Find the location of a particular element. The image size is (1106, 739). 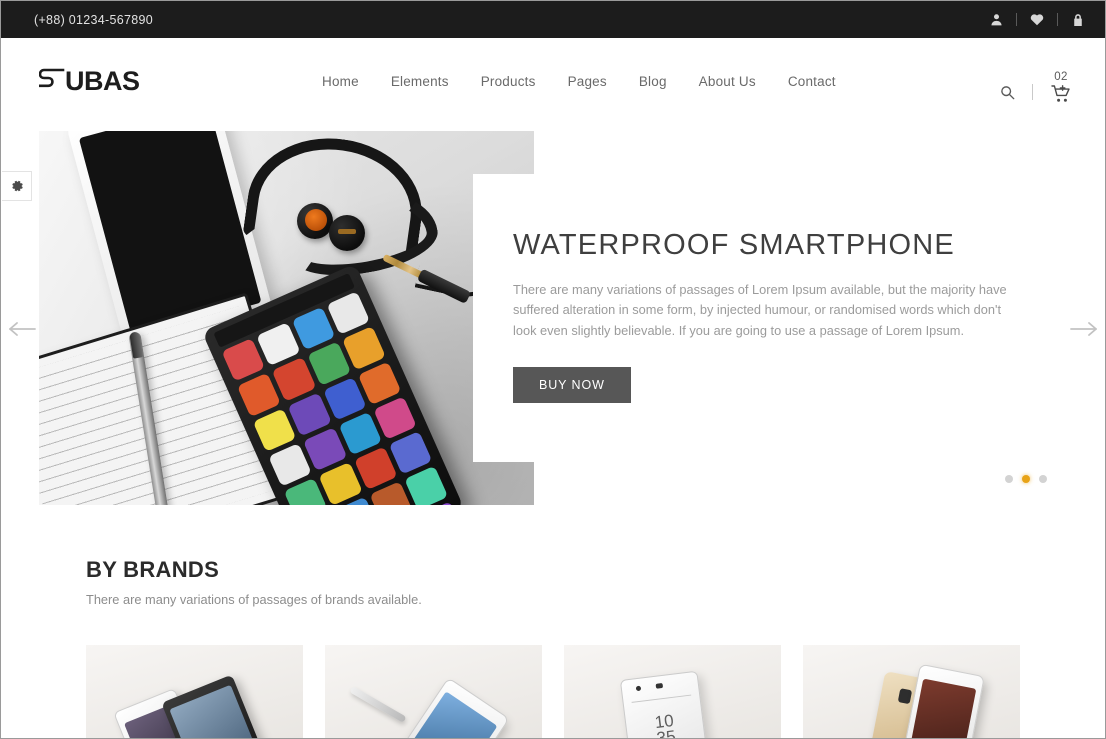

nav-item-home: Home is located at coordinates (340, 81).